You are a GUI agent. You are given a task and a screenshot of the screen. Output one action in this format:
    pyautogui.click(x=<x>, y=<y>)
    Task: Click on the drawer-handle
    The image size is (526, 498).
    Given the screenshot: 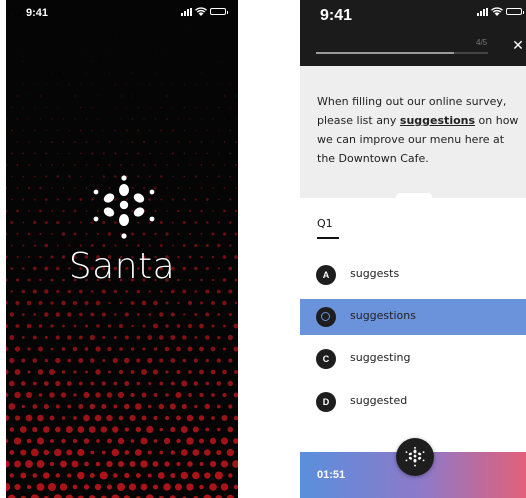 What is the action you would take?
    pyautogui.click(x=414, y=197)
    